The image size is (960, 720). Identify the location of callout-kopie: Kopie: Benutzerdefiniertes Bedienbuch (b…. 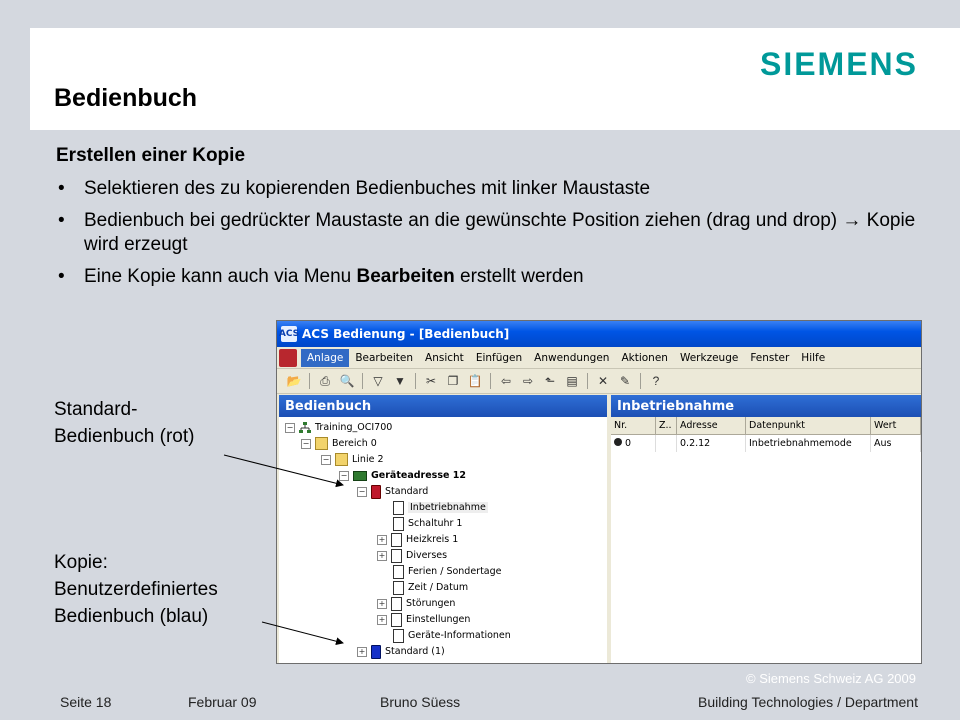
(136, 589).